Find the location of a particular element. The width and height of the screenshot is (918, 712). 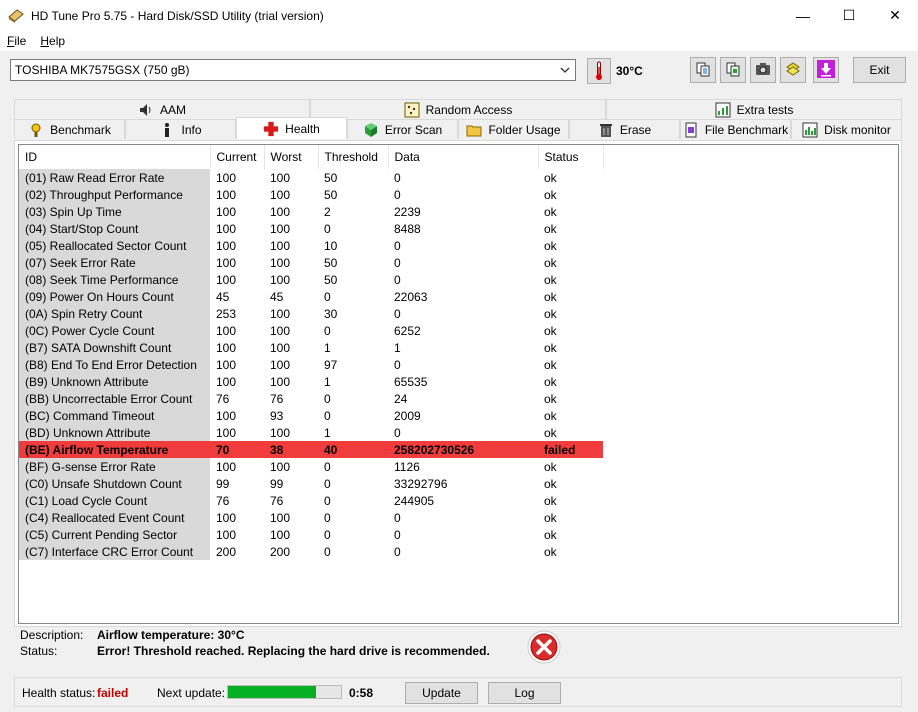

table-row: (B9) Unknown Attribute 100 100 1 65535 ok is located at coordinates (311, 381).